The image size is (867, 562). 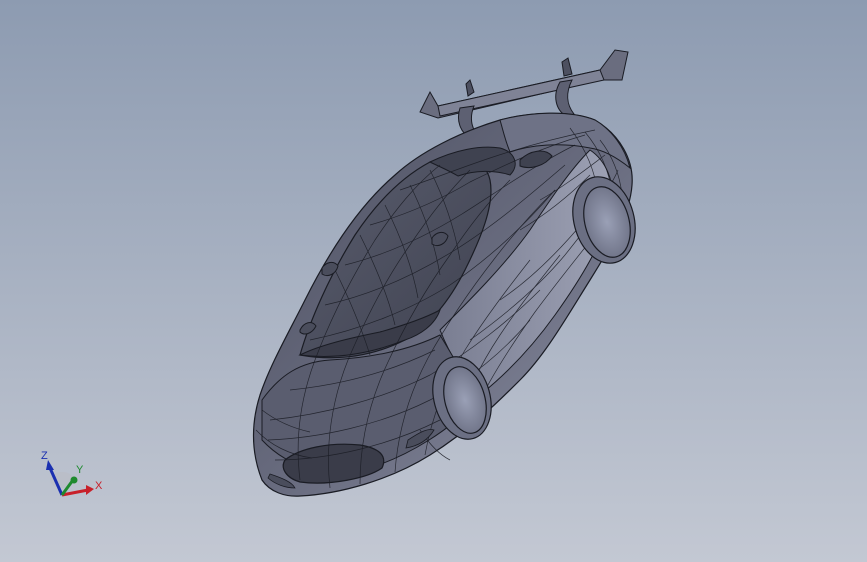 I want to click on triad-axes, so click(x=70, y=478).